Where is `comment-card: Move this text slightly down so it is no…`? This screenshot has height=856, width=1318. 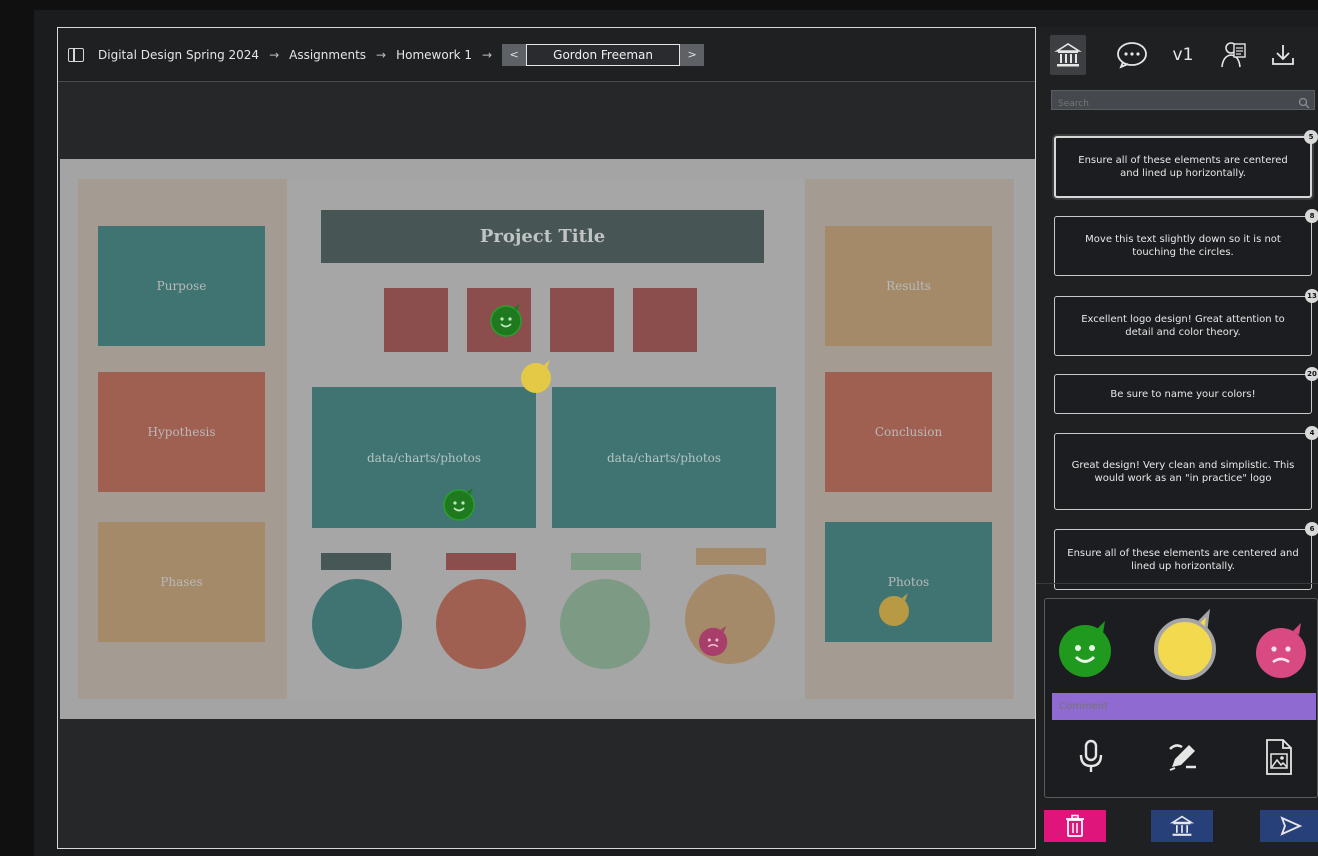
comment-card: Move this text slightly down so it is no… is located at coordinates (1186, 242).